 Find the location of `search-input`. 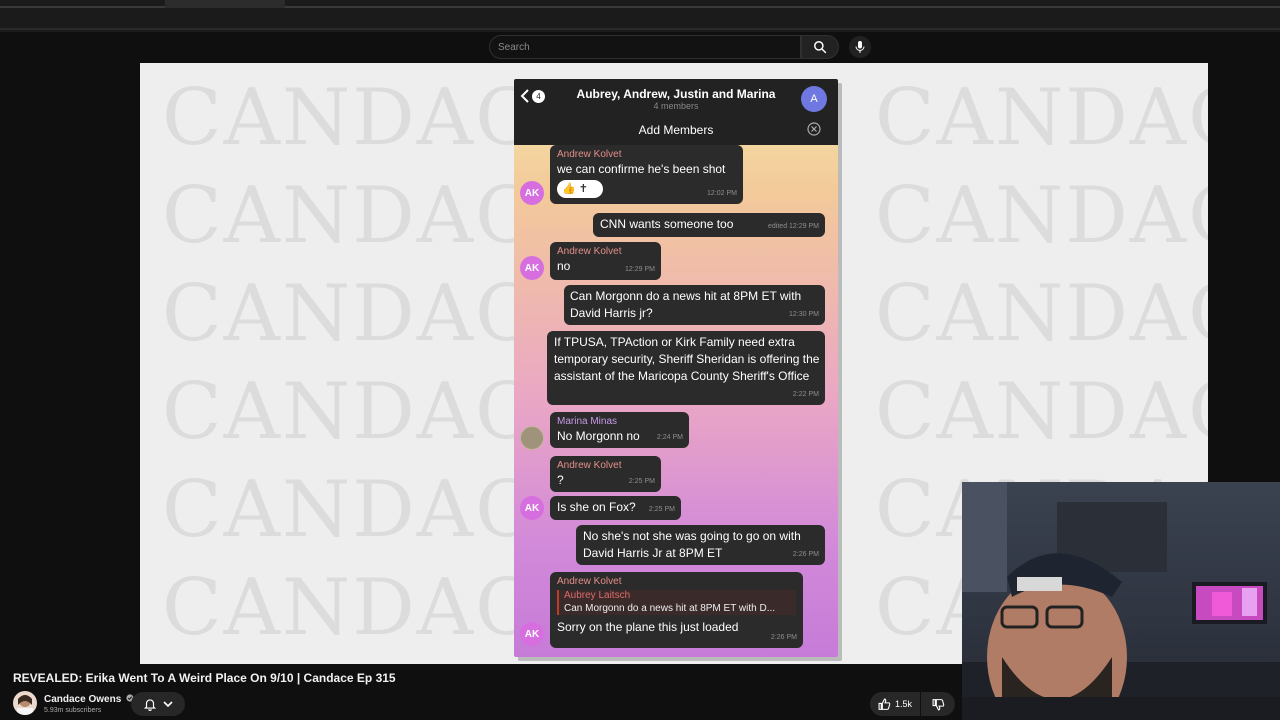

search-input is located at coordinates (649, 47).